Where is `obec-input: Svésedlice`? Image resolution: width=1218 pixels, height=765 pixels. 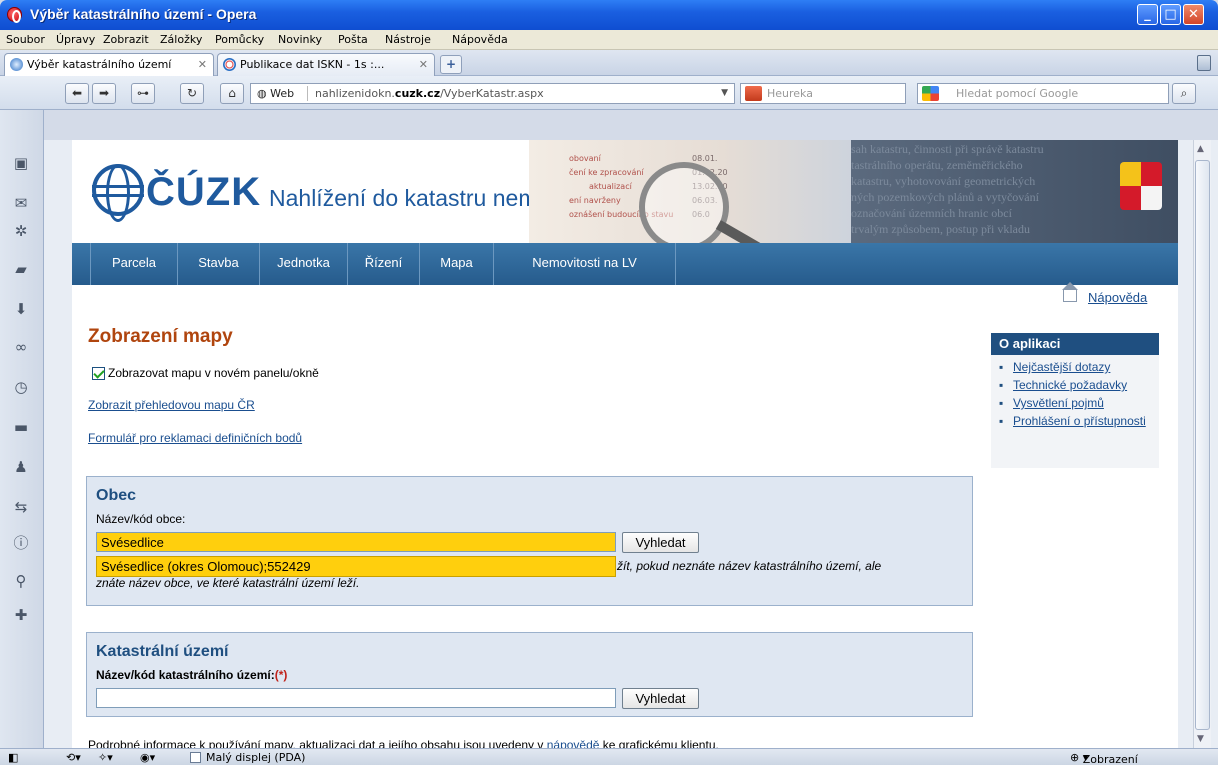
obec-input: Svésedlice is located at coordinates (356, 542).